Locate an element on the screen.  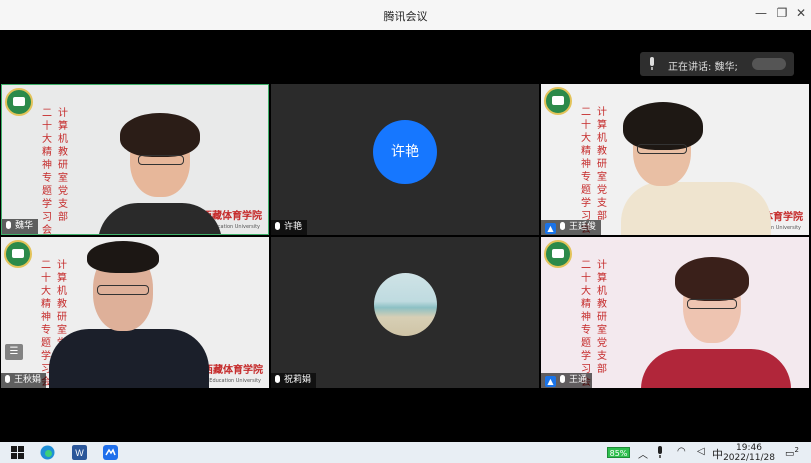
title-bar: 腾讯会议 — ❐ ✕ is located at coordinates (405, 15).